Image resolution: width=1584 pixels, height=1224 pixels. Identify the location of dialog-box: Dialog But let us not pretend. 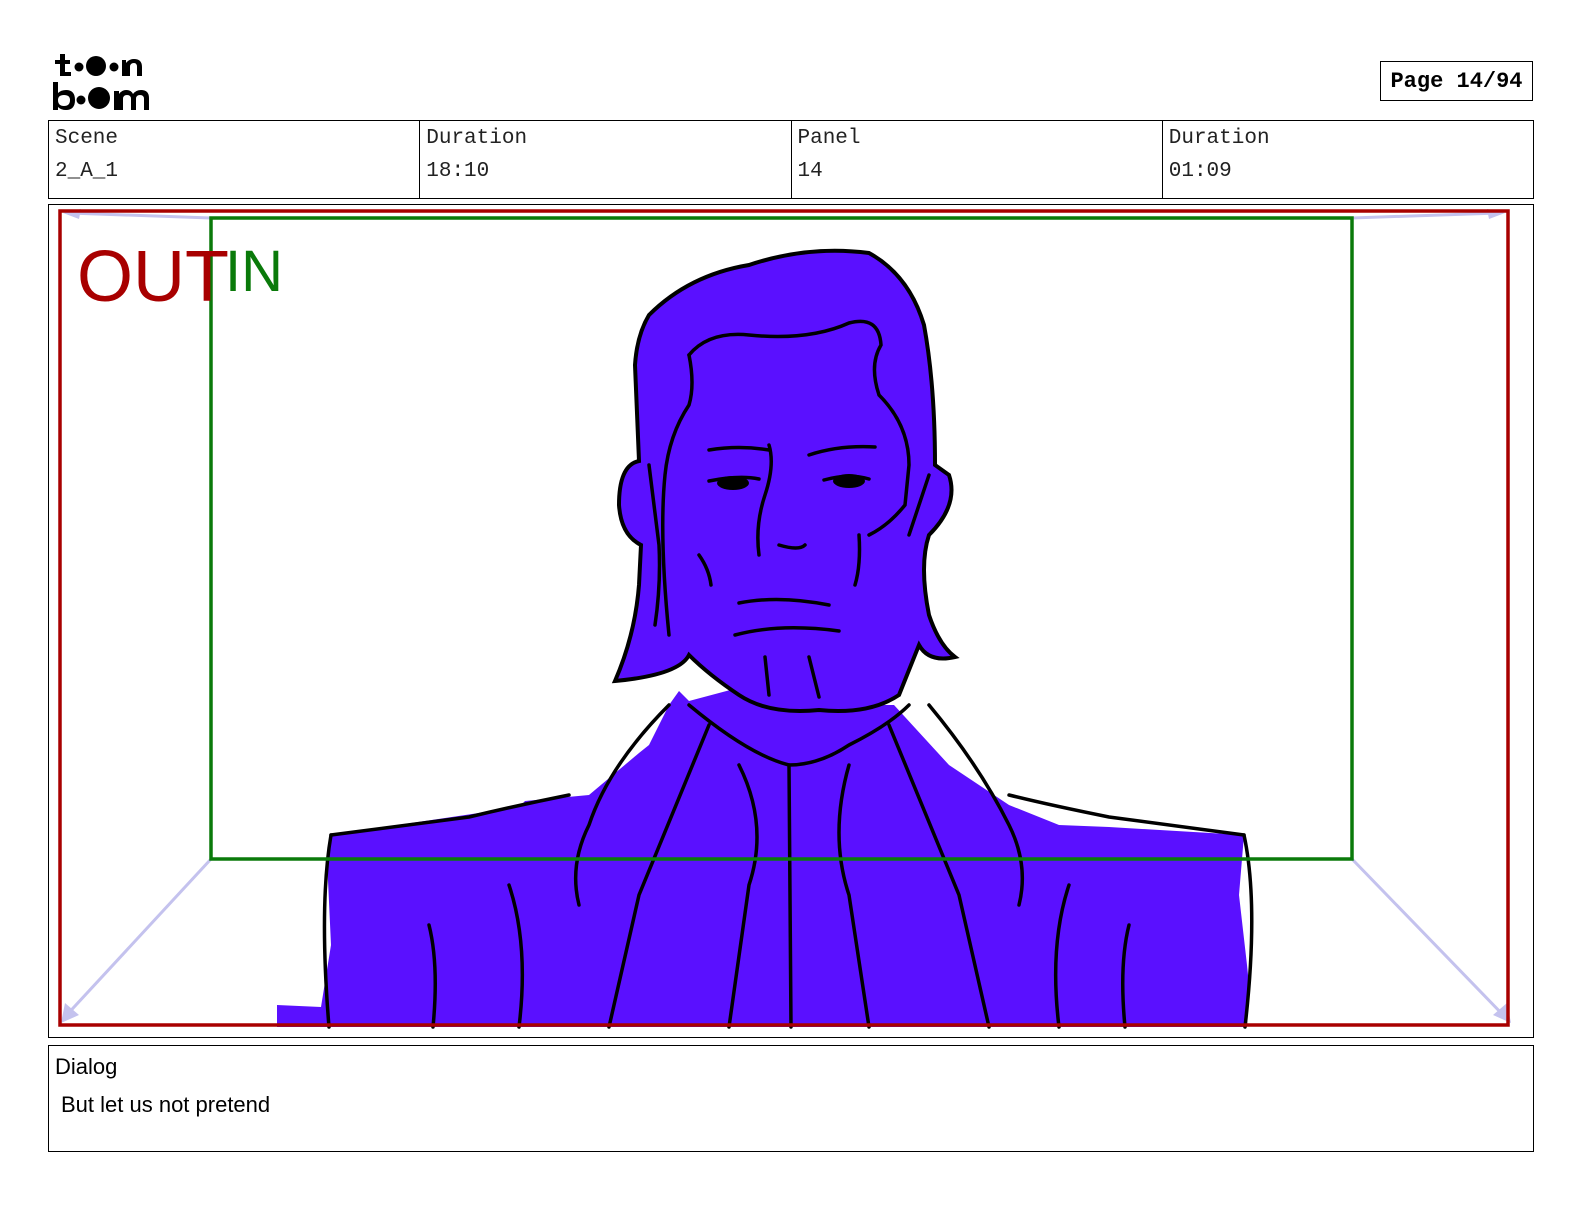
(791, 1098).